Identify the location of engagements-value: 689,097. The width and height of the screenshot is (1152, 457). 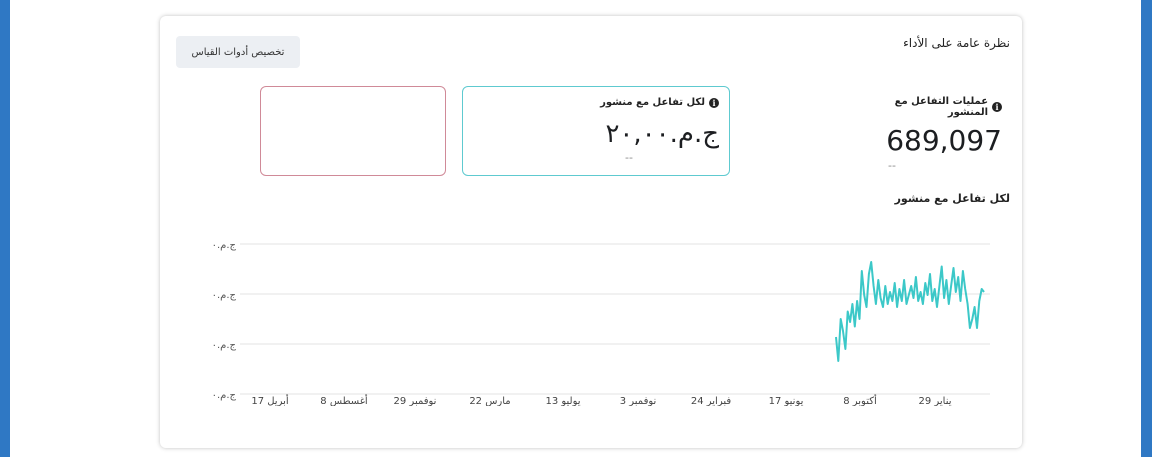
(944, 140).